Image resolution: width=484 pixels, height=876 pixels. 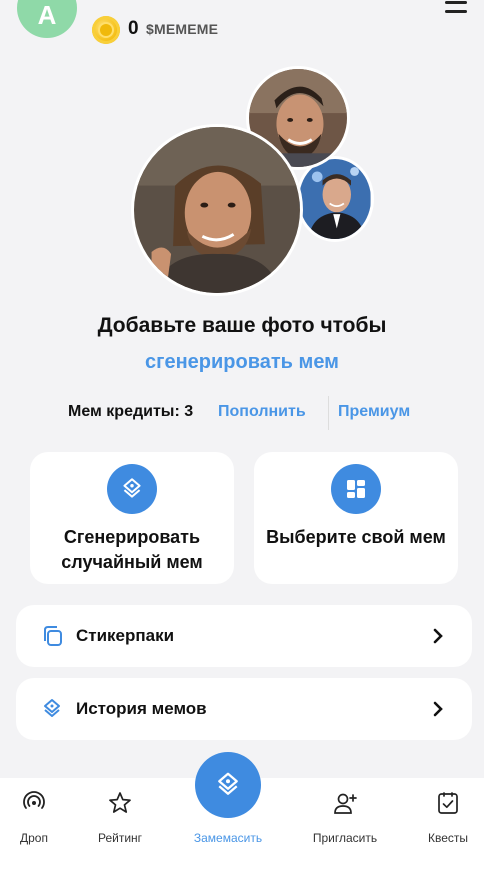 I want to click on random-meme-label: Сгенерировать случайный мем, so click(x=132, y=549).